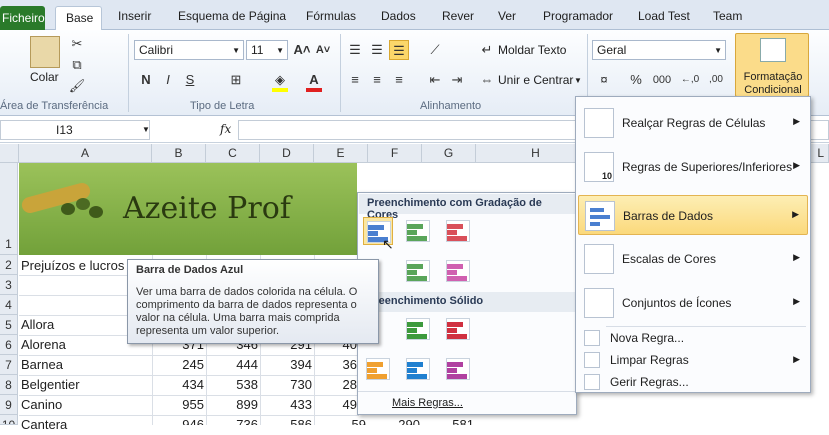 The width and height of the screenshot is (829, 435). Describe the element at coordinates (302, 50) in the screenshot. I see `grow-font-icon: A˄` at that location.